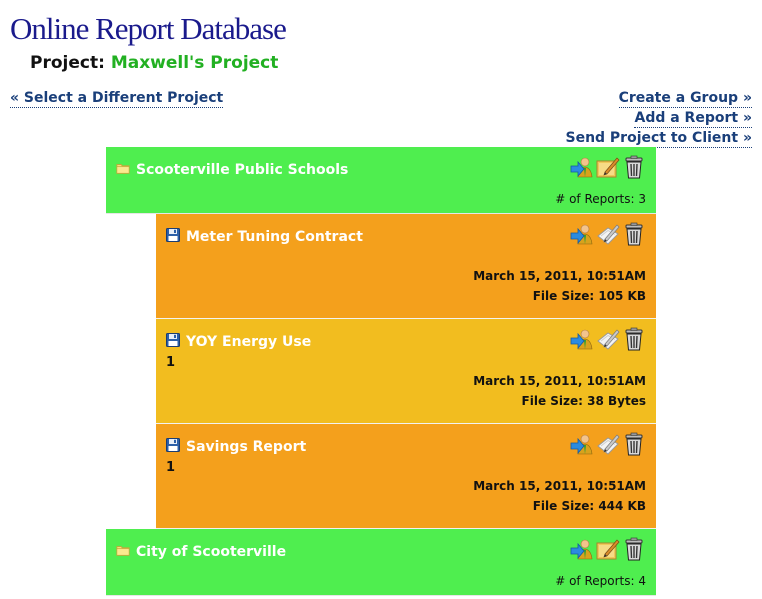 This screenshot has height=599, width=762. I want to click on file-size-value: 38 Bytes, so click(616, 401).